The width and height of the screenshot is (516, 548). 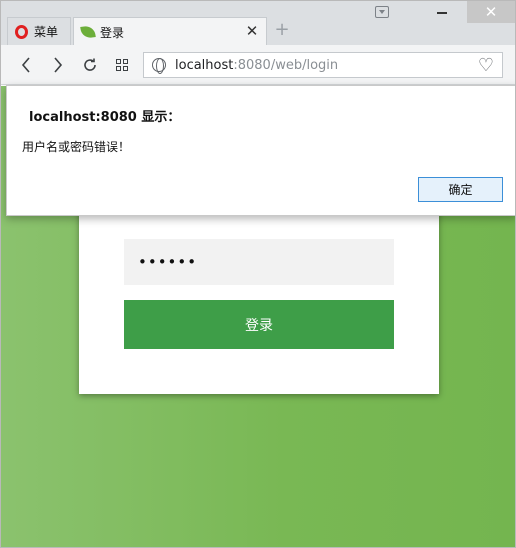 I want to click on speed-dial-button, so click(x=122, y=65).